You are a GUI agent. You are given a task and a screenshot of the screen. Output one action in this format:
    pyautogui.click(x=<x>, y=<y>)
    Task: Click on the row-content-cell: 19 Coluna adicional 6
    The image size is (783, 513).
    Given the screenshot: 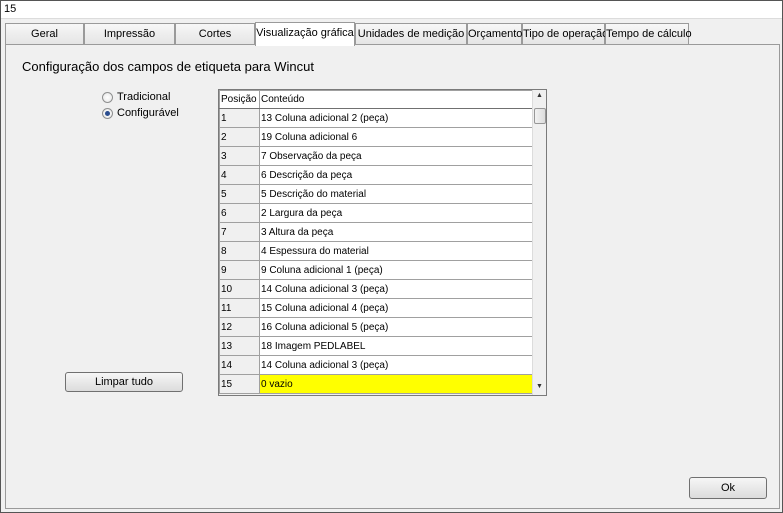 What is the action you would take?
    pyautogui.click(x=396, y=137)
    